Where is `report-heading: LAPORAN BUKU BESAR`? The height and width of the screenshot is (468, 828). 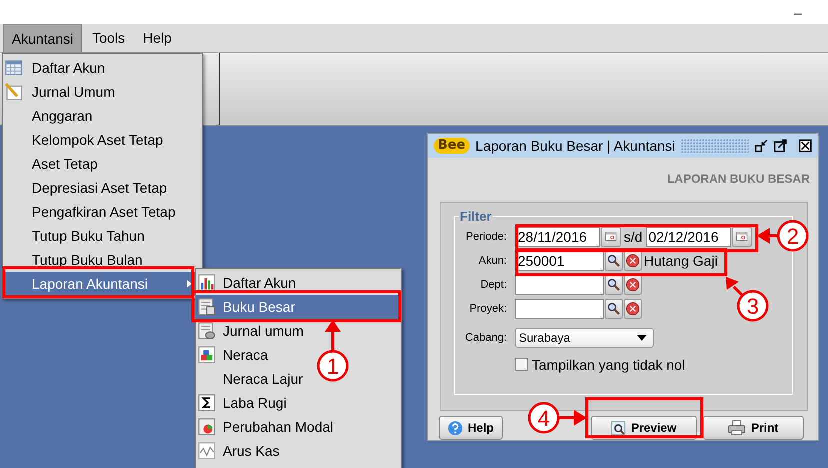 report-heading: LAPORAN BUKU BESAR is located at coordinates (738, 179).